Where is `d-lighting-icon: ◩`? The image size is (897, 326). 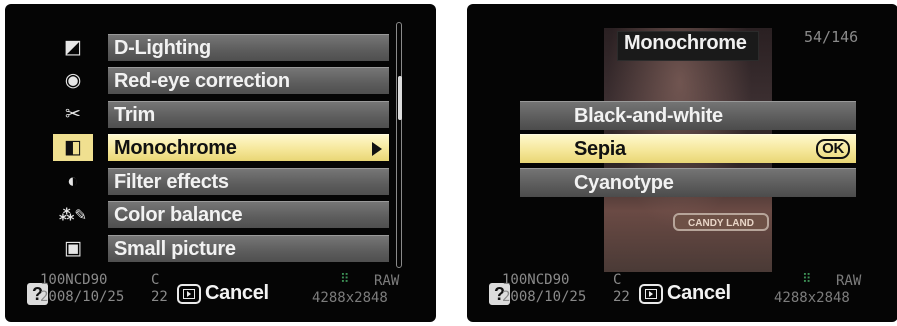 d-lighting-icon: ◩ is located at coordinates (73, 47).